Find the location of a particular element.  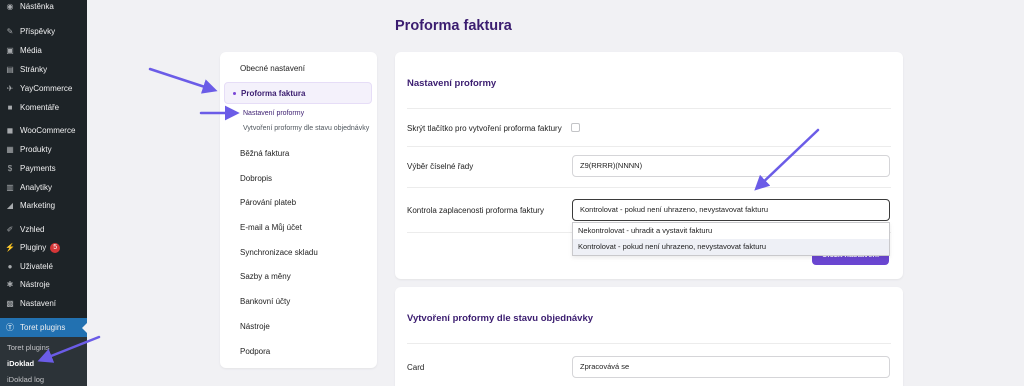

nav-item-regular-invoice: Běžná faktura is located at coordinates (264, 153).